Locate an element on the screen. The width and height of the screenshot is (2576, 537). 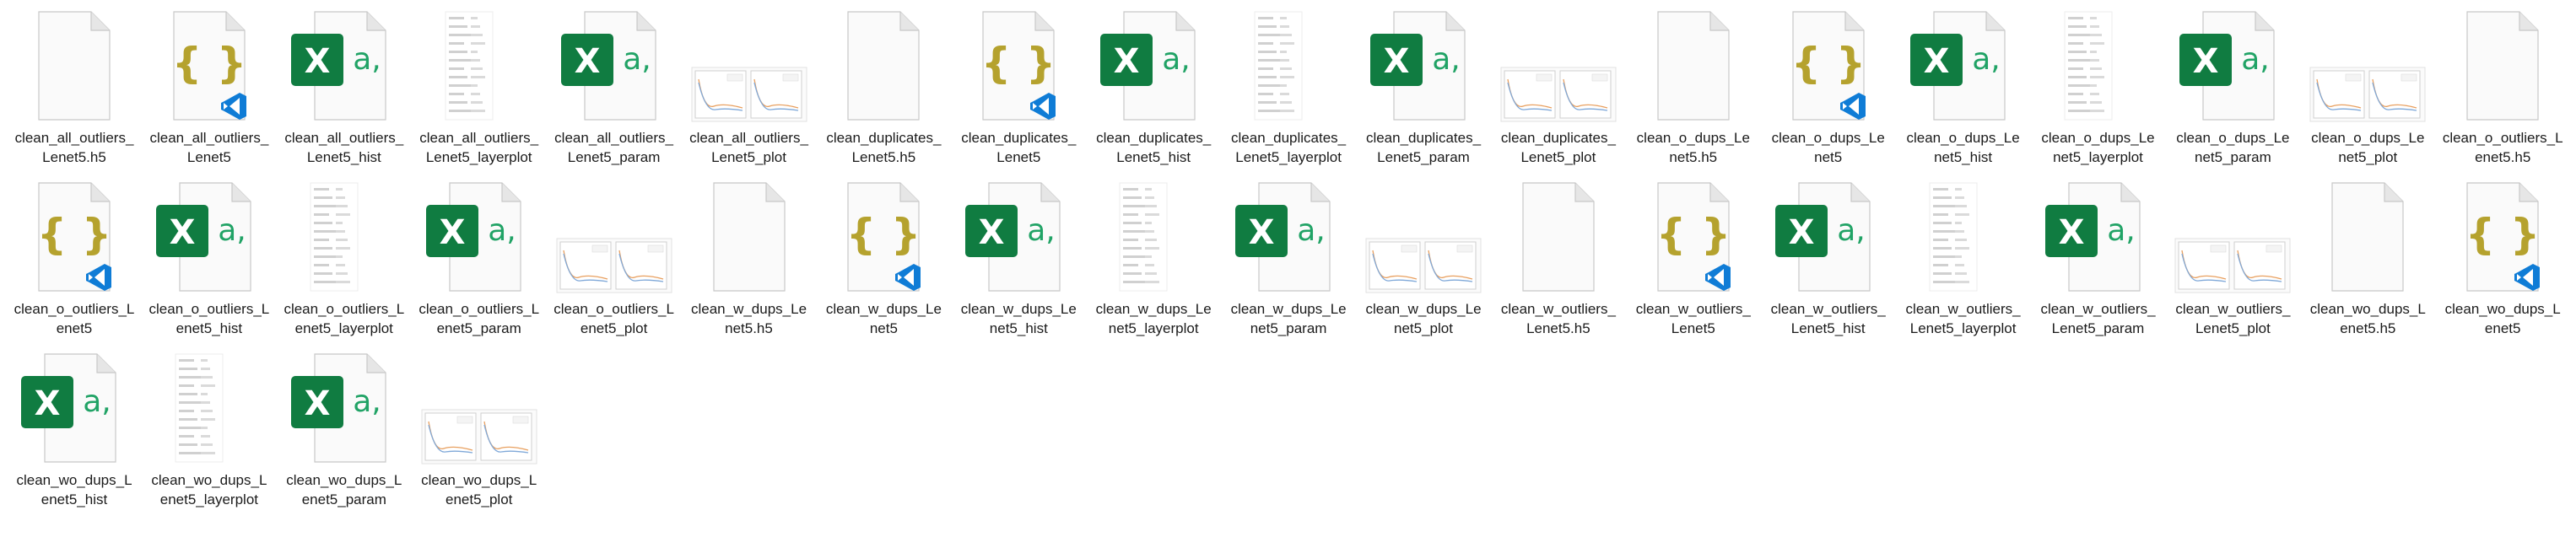
file-item: { } clean_o_dups_Le net5 is located at coordinates (1828, 92).